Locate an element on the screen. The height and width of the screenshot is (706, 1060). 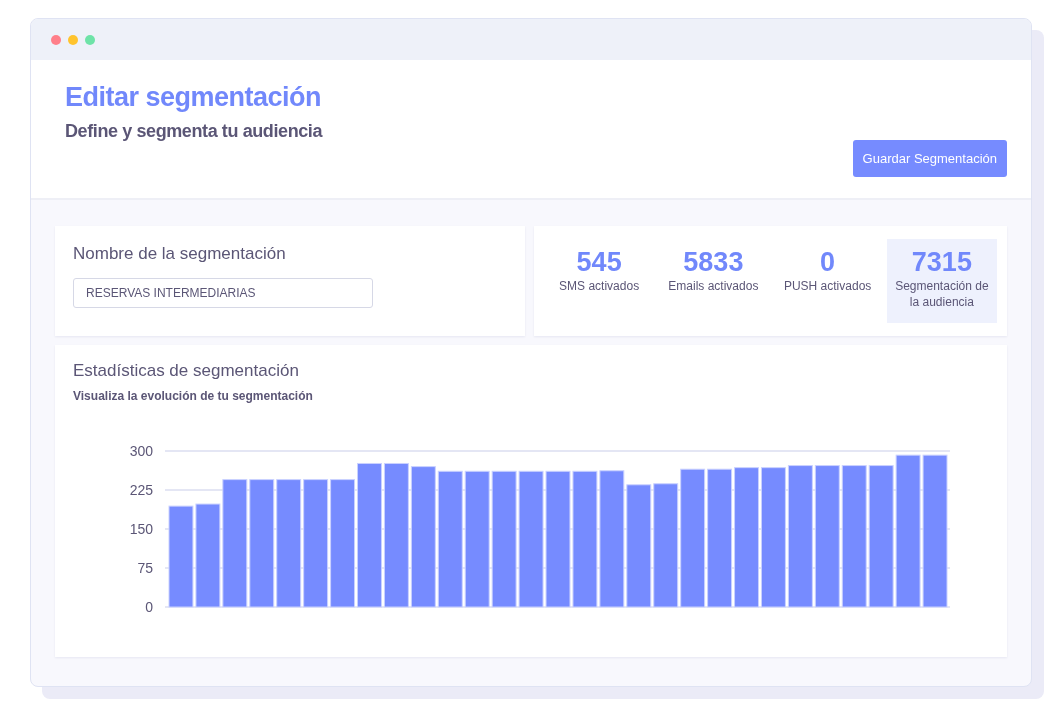
page-subtitle: Define y segmenta tu audiencia is located at coordinates (194, 131).